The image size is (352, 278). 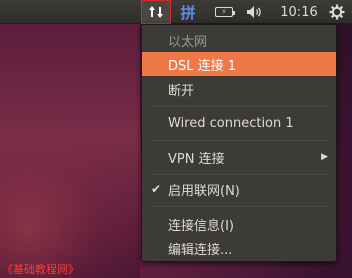 I want to click on watermark: 《基础教程网》, so click(x=40, y=269).